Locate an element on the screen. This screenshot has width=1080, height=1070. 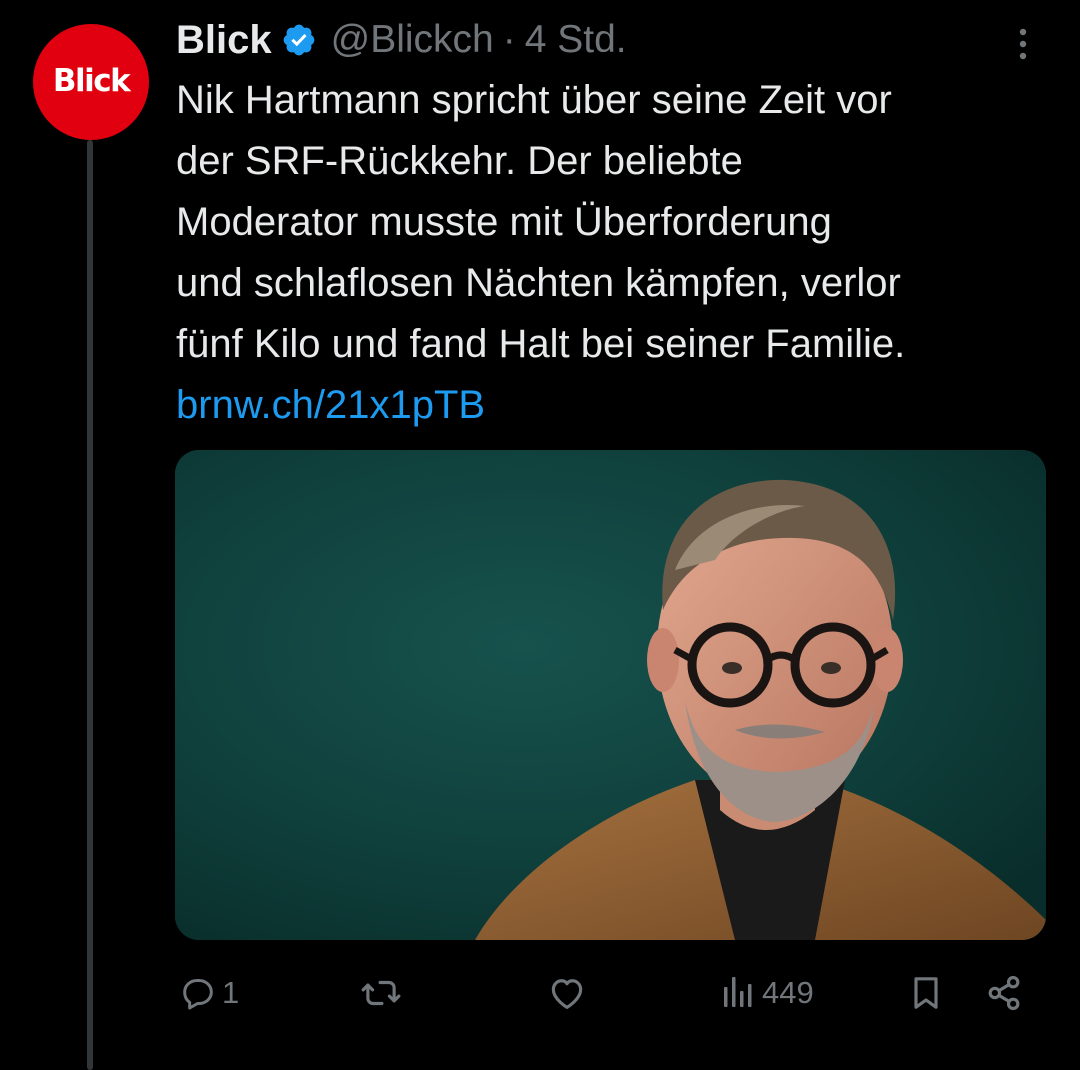
avatar-logo-text: Blick is located at coordinates (91, 81).